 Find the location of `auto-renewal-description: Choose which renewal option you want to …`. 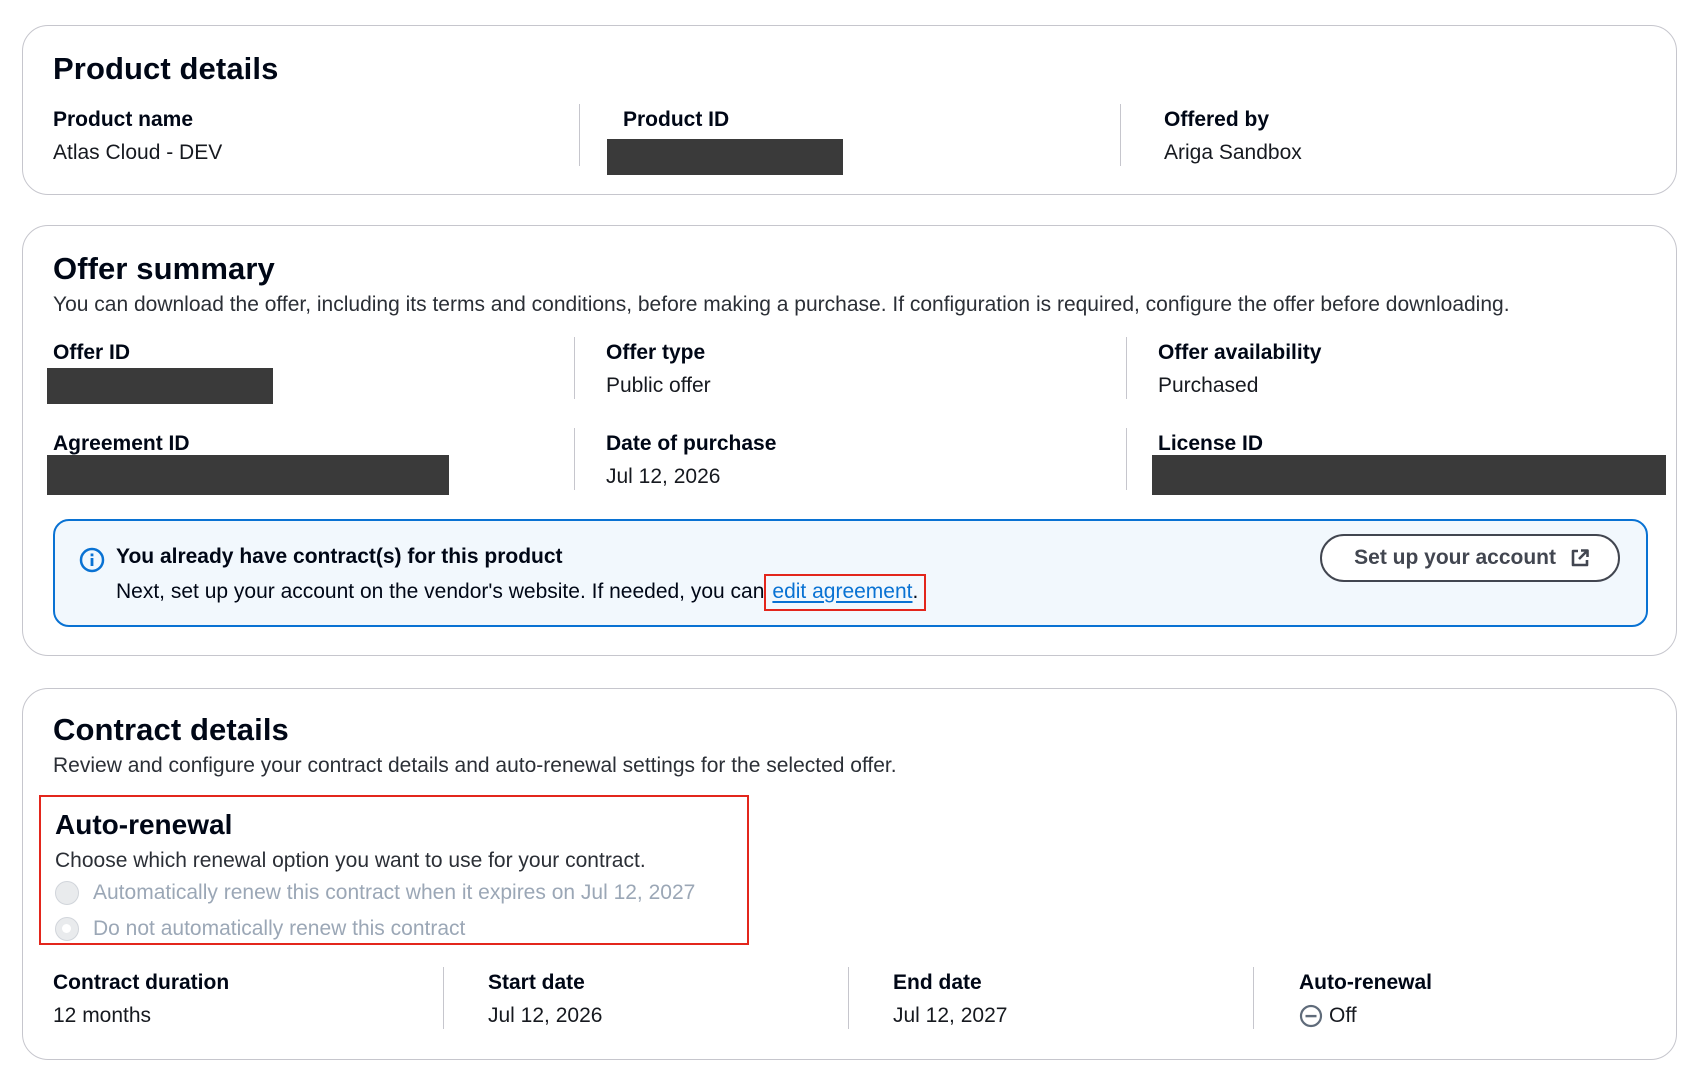

auto-renewal-description: Choose which renewal option you want to … is located at coordinates (350, 860).